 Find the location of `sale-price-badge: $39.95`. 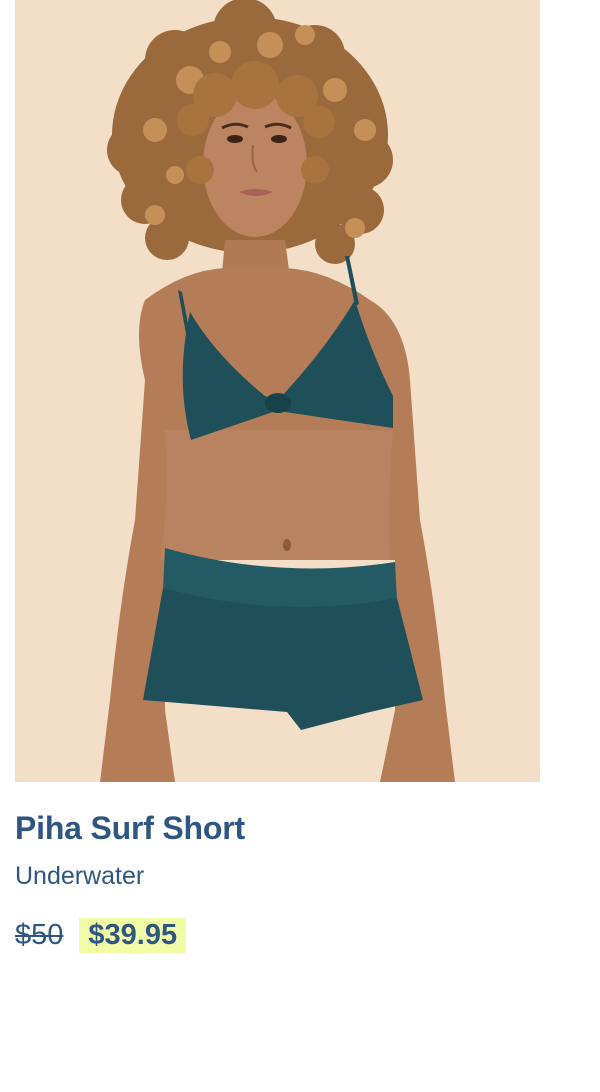

sale-price-badge: $39.95 is located at coordinates (133, 935).